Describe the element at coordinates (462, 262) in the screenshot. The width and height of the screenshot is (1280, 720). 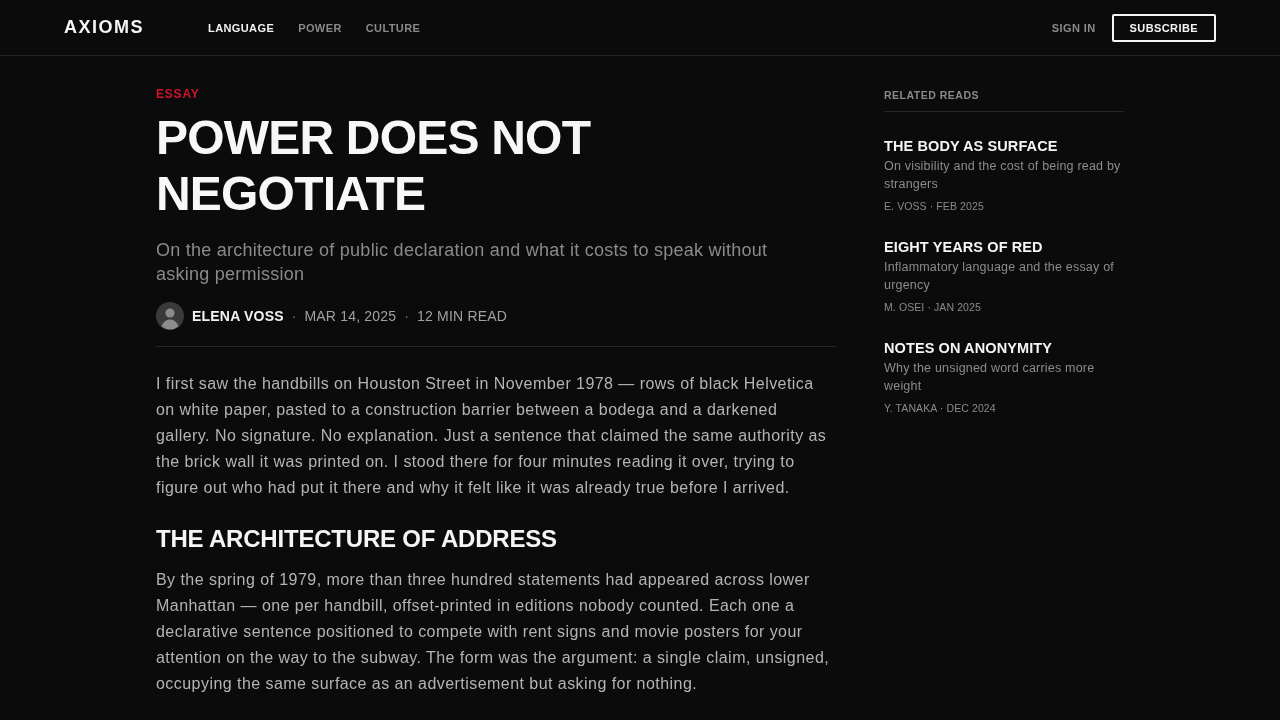
I see `article-subtitle: On the architecture of public declaration and what it costs to speak without asking permission` at that location.